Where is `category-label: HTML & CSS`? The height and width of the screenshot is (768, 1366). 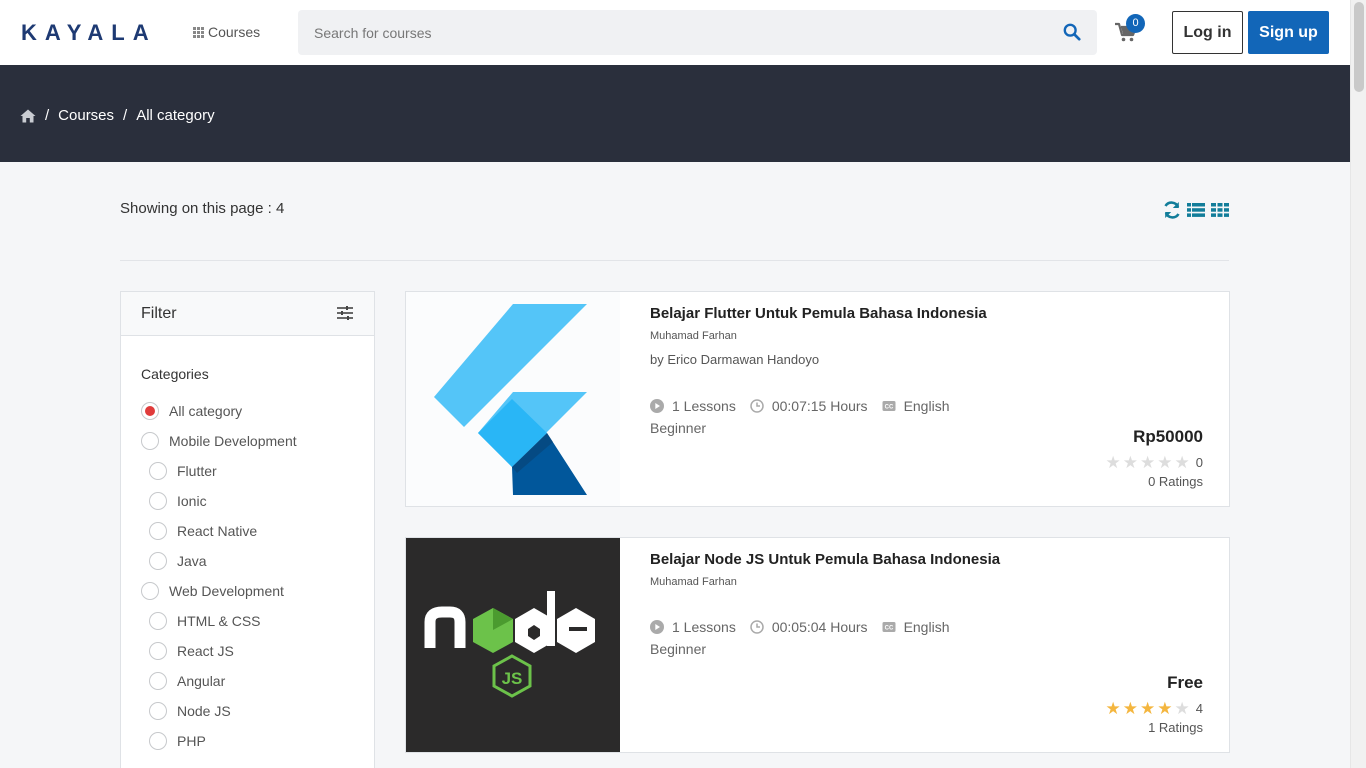 category-label: HTML & CSS is located at coordinates (219, 621).